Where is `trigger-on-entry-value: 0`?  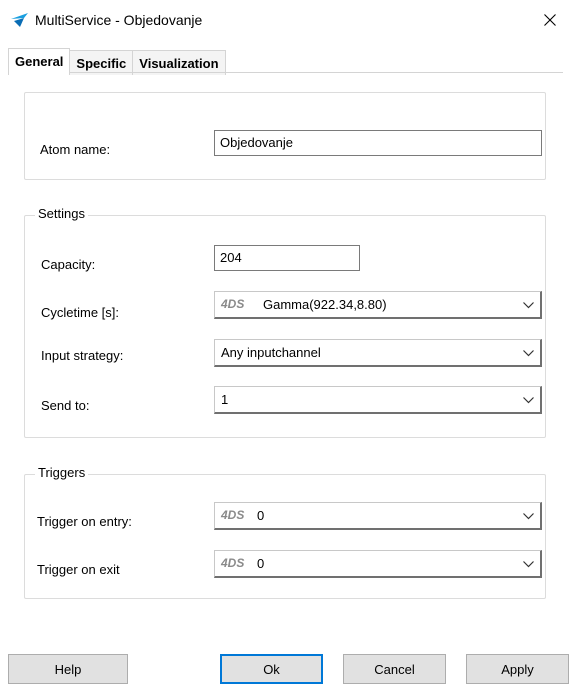
trigger-on-entry-value: 0 is located at coordinates (261, 515).